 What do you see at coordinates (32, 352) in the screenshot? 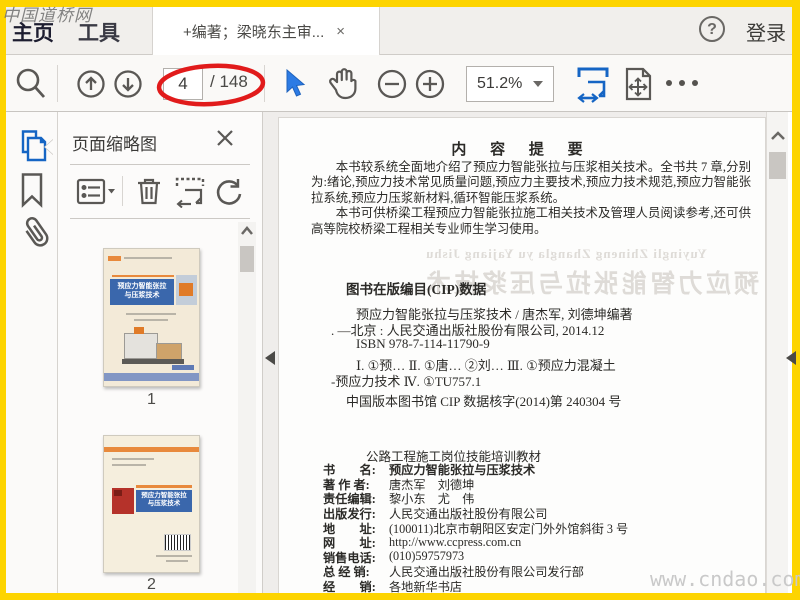
I see `navigation-rail` at bounding box center [32, 352].